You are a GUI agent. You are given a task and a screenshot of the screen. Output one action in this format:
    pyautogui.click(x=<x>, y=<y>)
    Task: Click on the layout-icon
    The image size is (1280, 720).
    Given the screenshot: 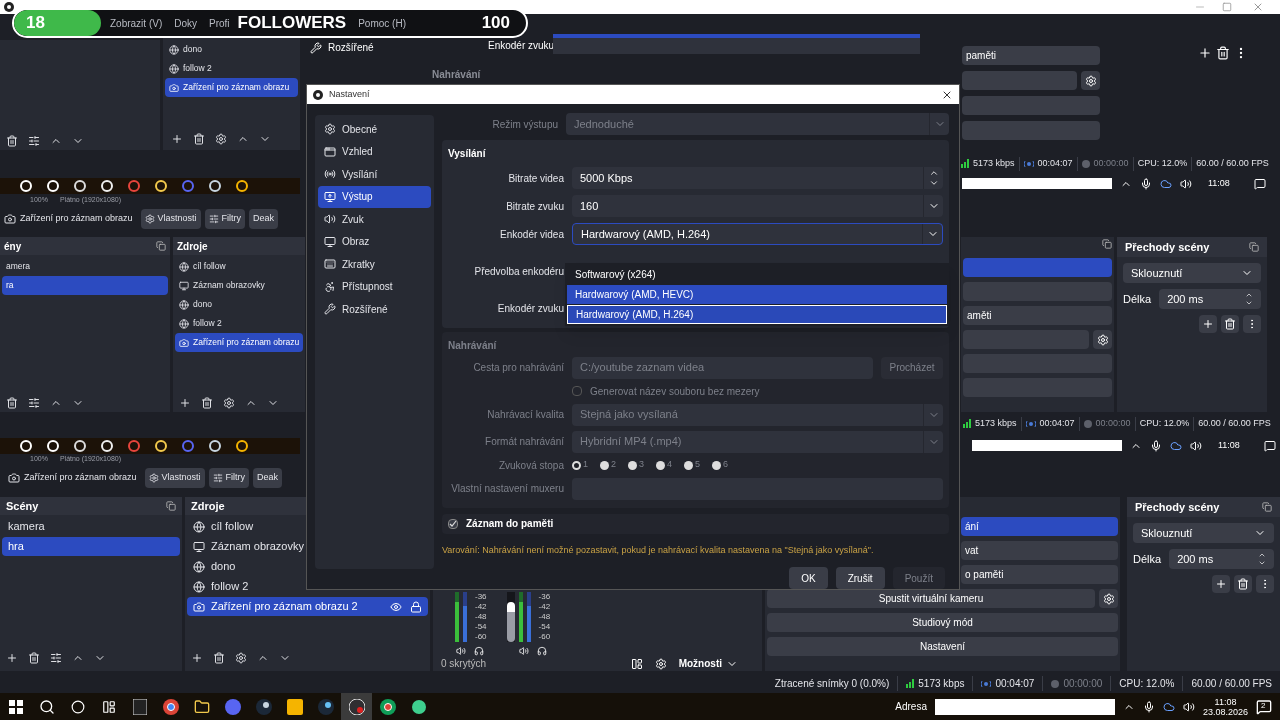 What is the action you would take?
    pyautogui.click(x=636, y=663)
    